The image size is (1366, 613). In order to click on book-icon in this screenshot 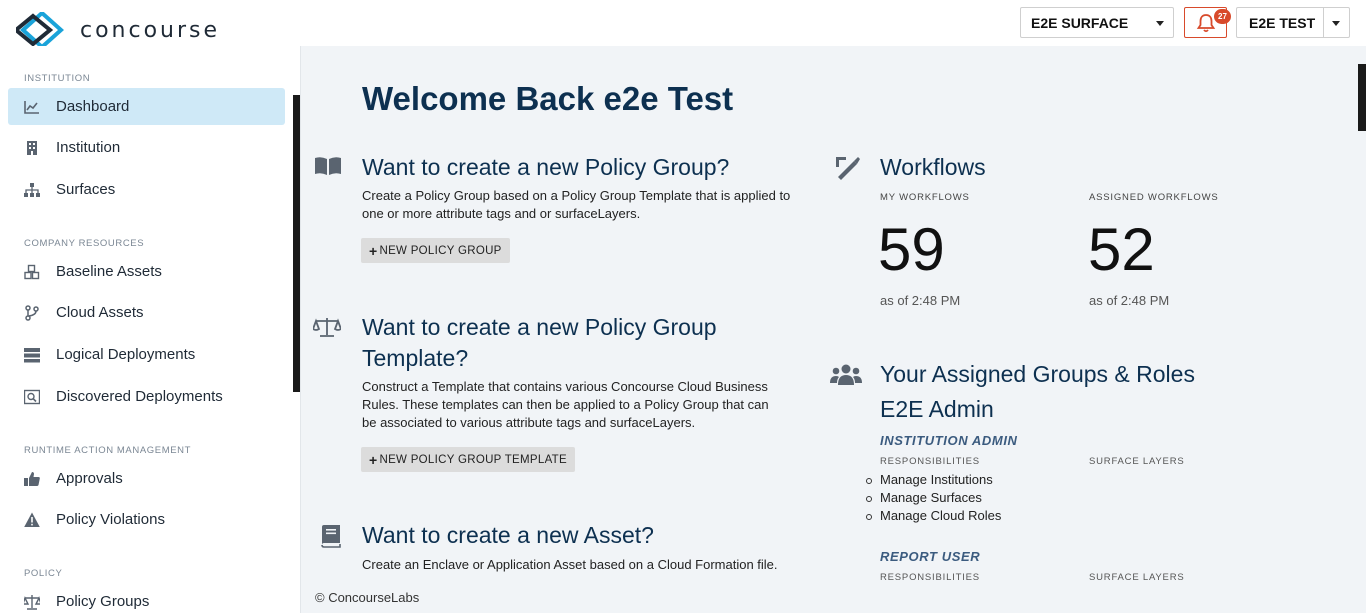, I will do `click(331, 536)`.